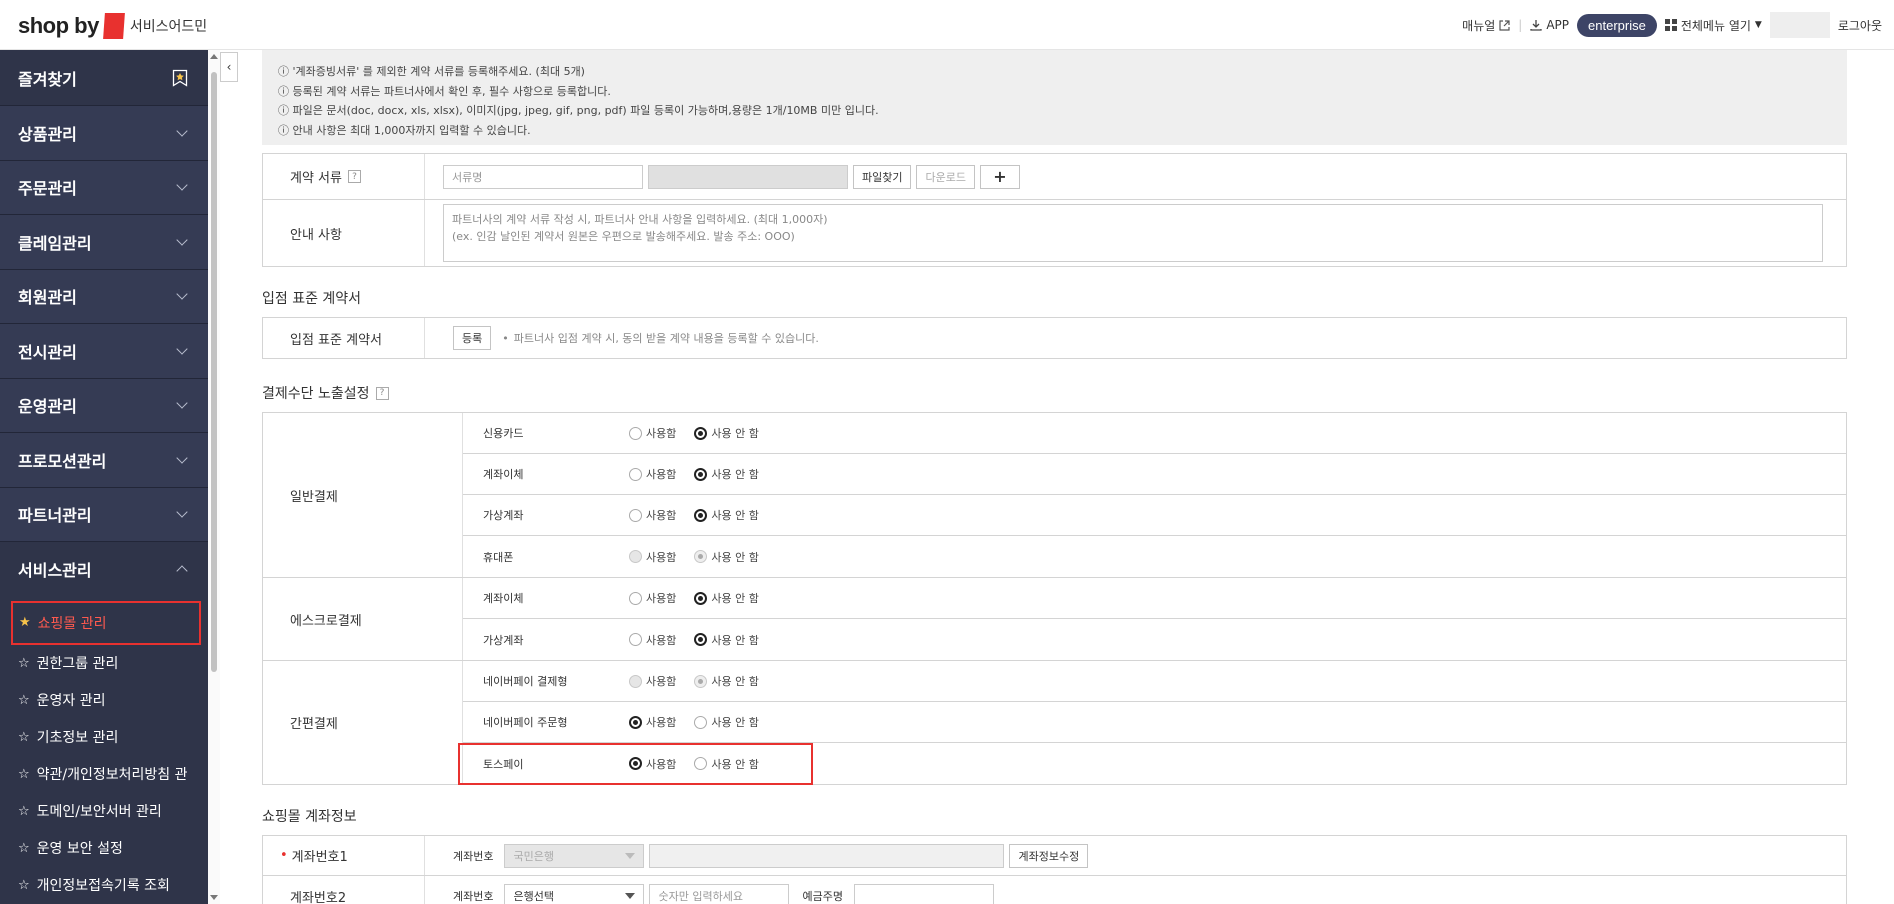  What do you see at coordinates (344, 176) in the screenshot?
I see `contract-doc-label: 계약 서류?` at bounding box center [344, 176].